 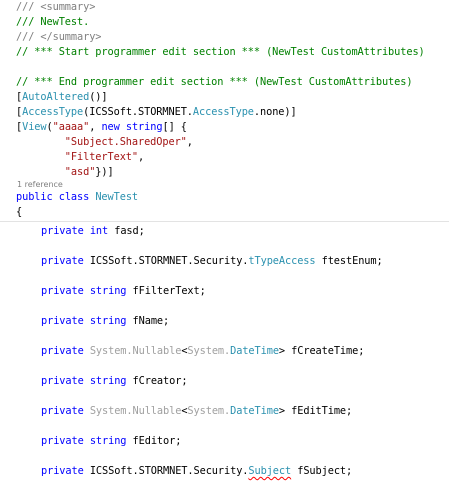 I want to click on codelens-references: 1 reference, so click(x=224, y=185).